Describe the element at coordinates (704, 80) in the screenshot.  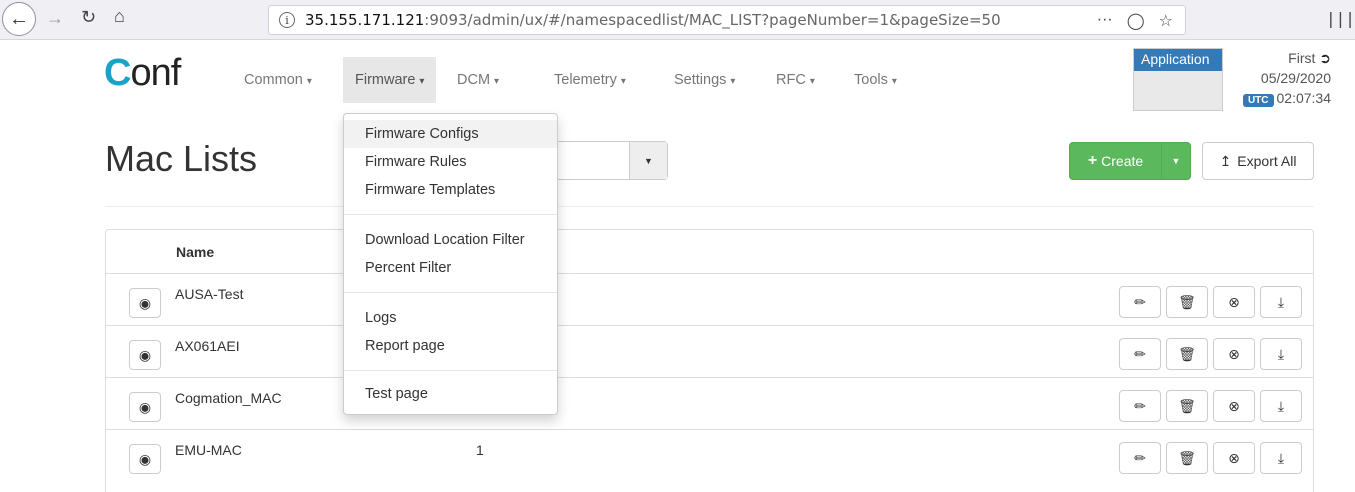
I see `nav-settings: Settings ▾` at that location.